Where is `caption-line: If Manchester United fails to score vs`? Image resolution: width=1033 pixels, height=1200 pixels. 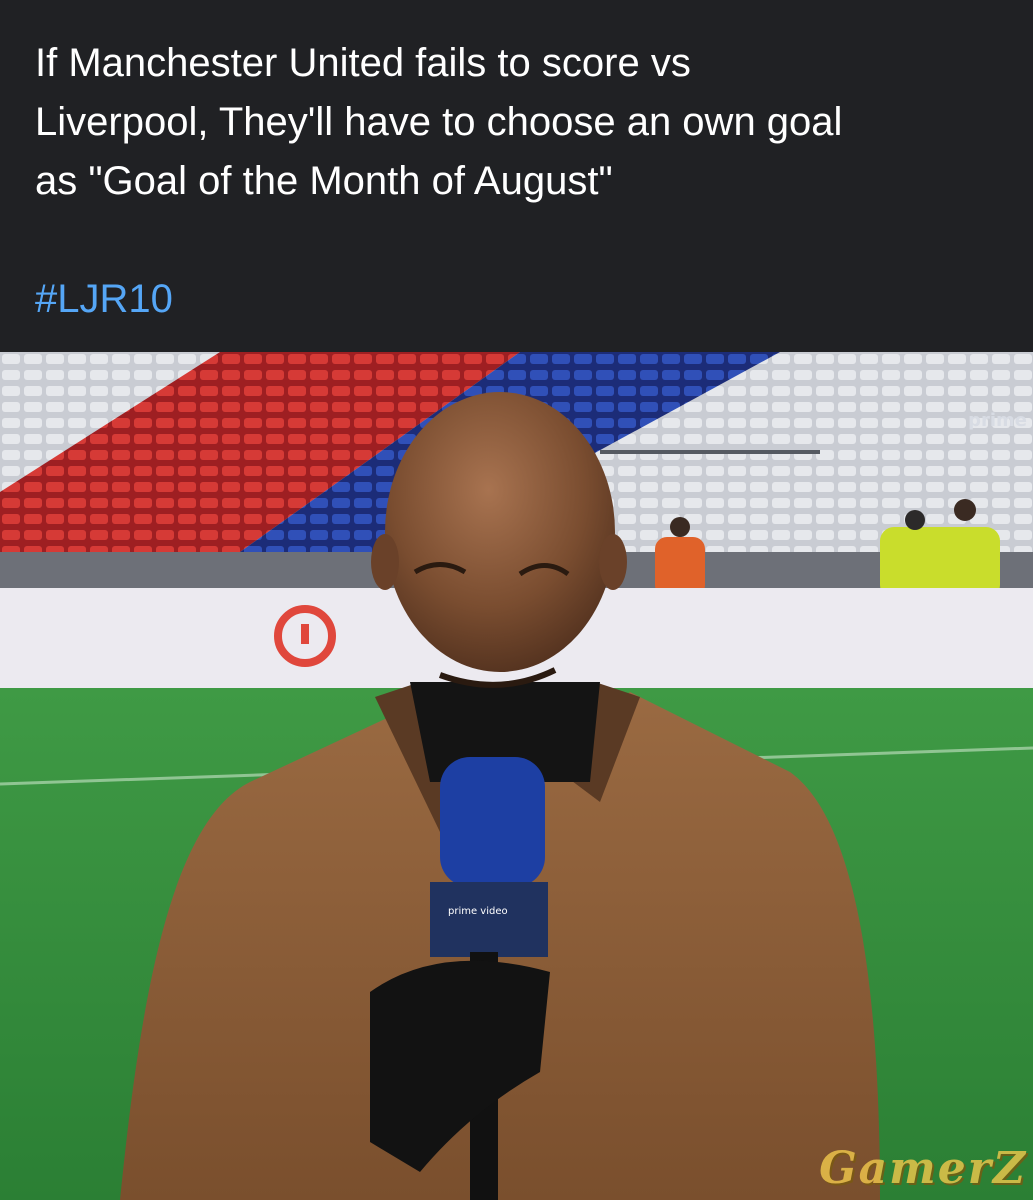
caption-line: If Manchester United fails to score vs is located at coordinates (363, 63).